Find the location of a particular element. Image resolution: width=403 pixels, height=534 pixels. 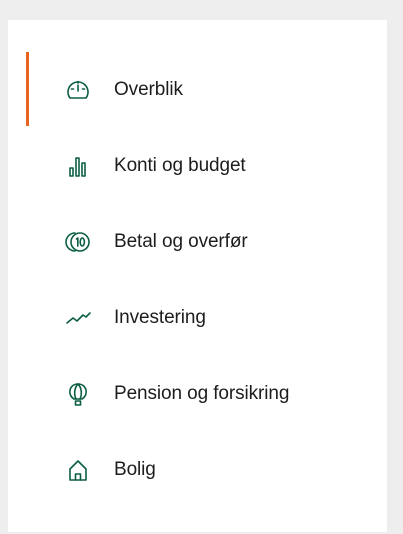

nav-item-pension-og-forsikring: Pension og forsikring is located at coordinates (197, 394).